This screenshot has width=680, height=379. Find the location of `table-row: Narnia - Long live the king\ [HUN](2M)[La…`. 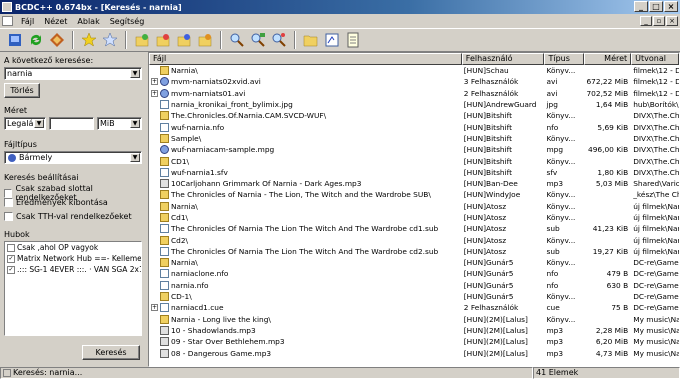

table-row: Narnia - Long live the king\ [HUN](2M)[La… is located at coordinates (414, 319).